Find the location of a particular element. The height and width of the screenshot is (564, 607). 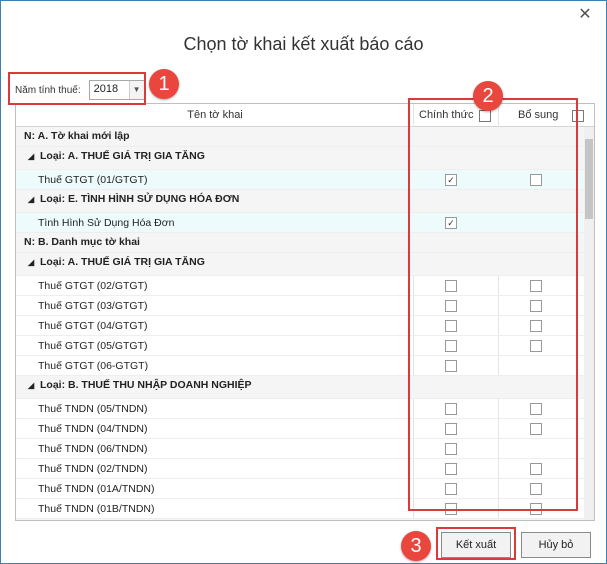

highlight-box-year is located at coordinates (77, 88).